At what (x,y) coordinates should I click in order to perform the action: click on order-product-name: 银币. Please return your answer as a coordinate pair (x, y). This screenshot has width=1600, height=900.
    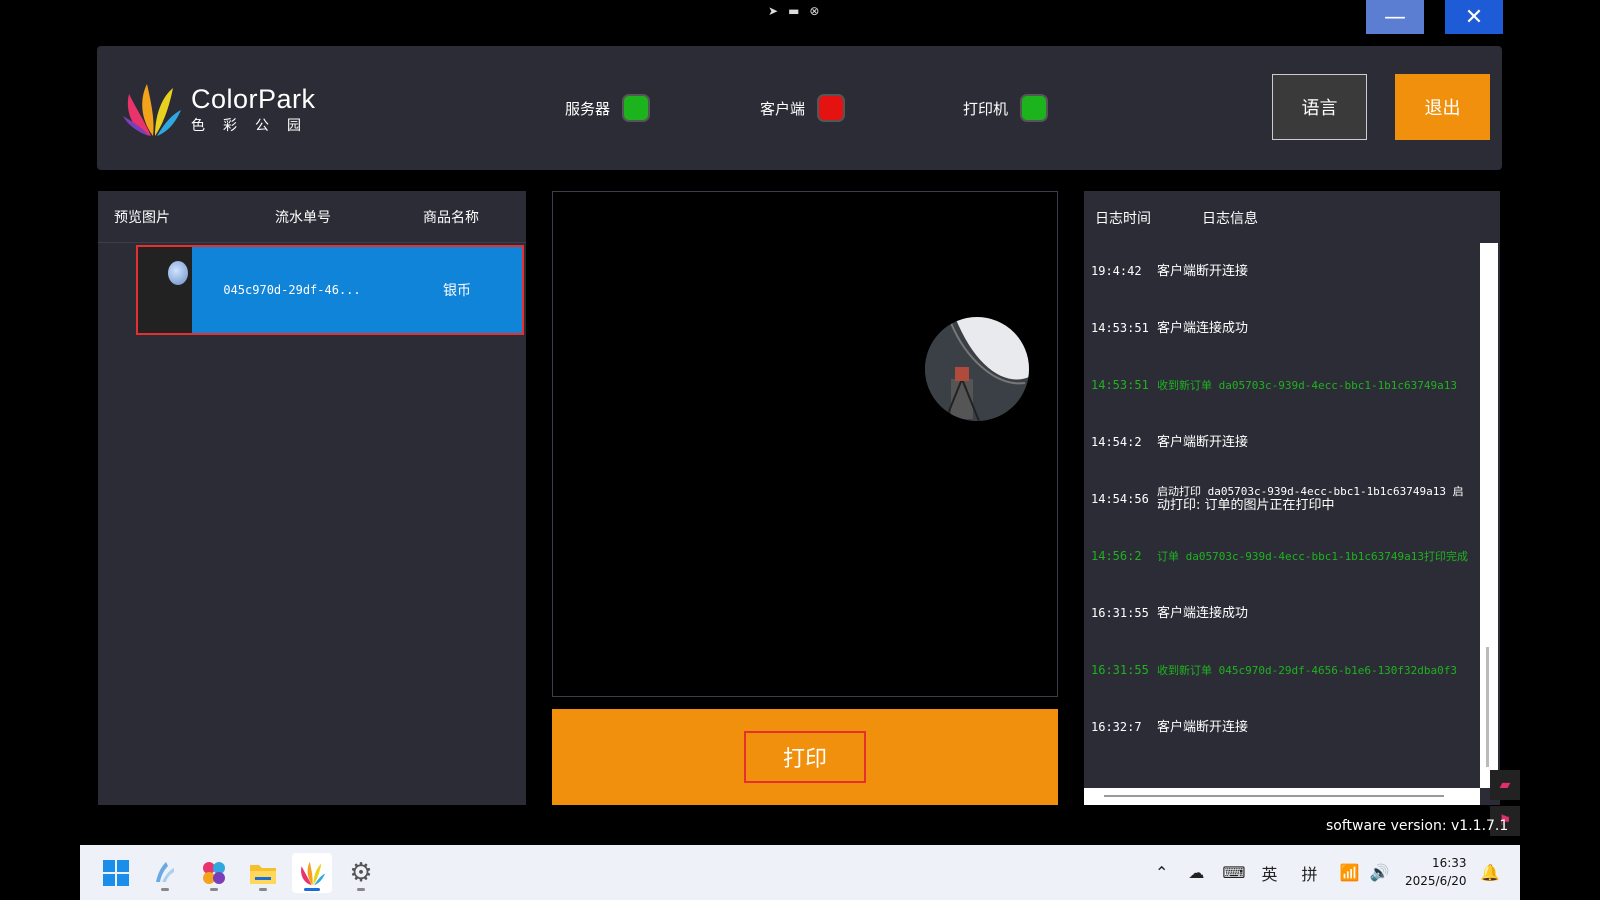
    Looking at the image, I should click on (457, 291).